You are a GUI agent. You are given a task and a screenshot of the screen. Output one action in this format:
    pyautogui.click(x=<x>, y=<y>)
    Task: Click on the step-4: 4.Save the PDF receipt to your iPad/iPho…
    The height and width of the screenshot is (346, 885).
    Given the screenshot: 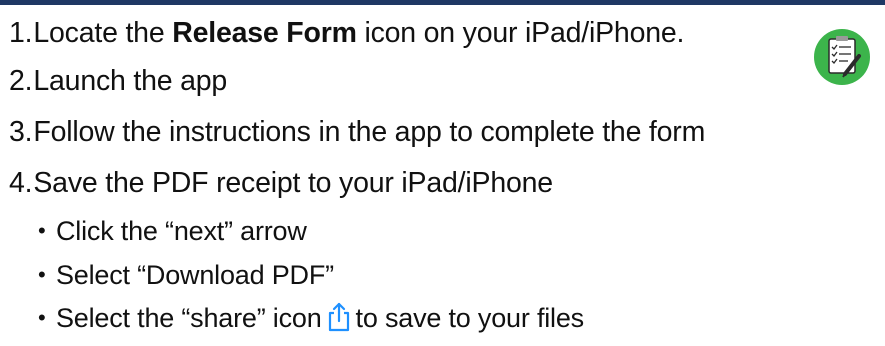 What is the action you would take?
    pyautogui.click(x=281, y=183)
    